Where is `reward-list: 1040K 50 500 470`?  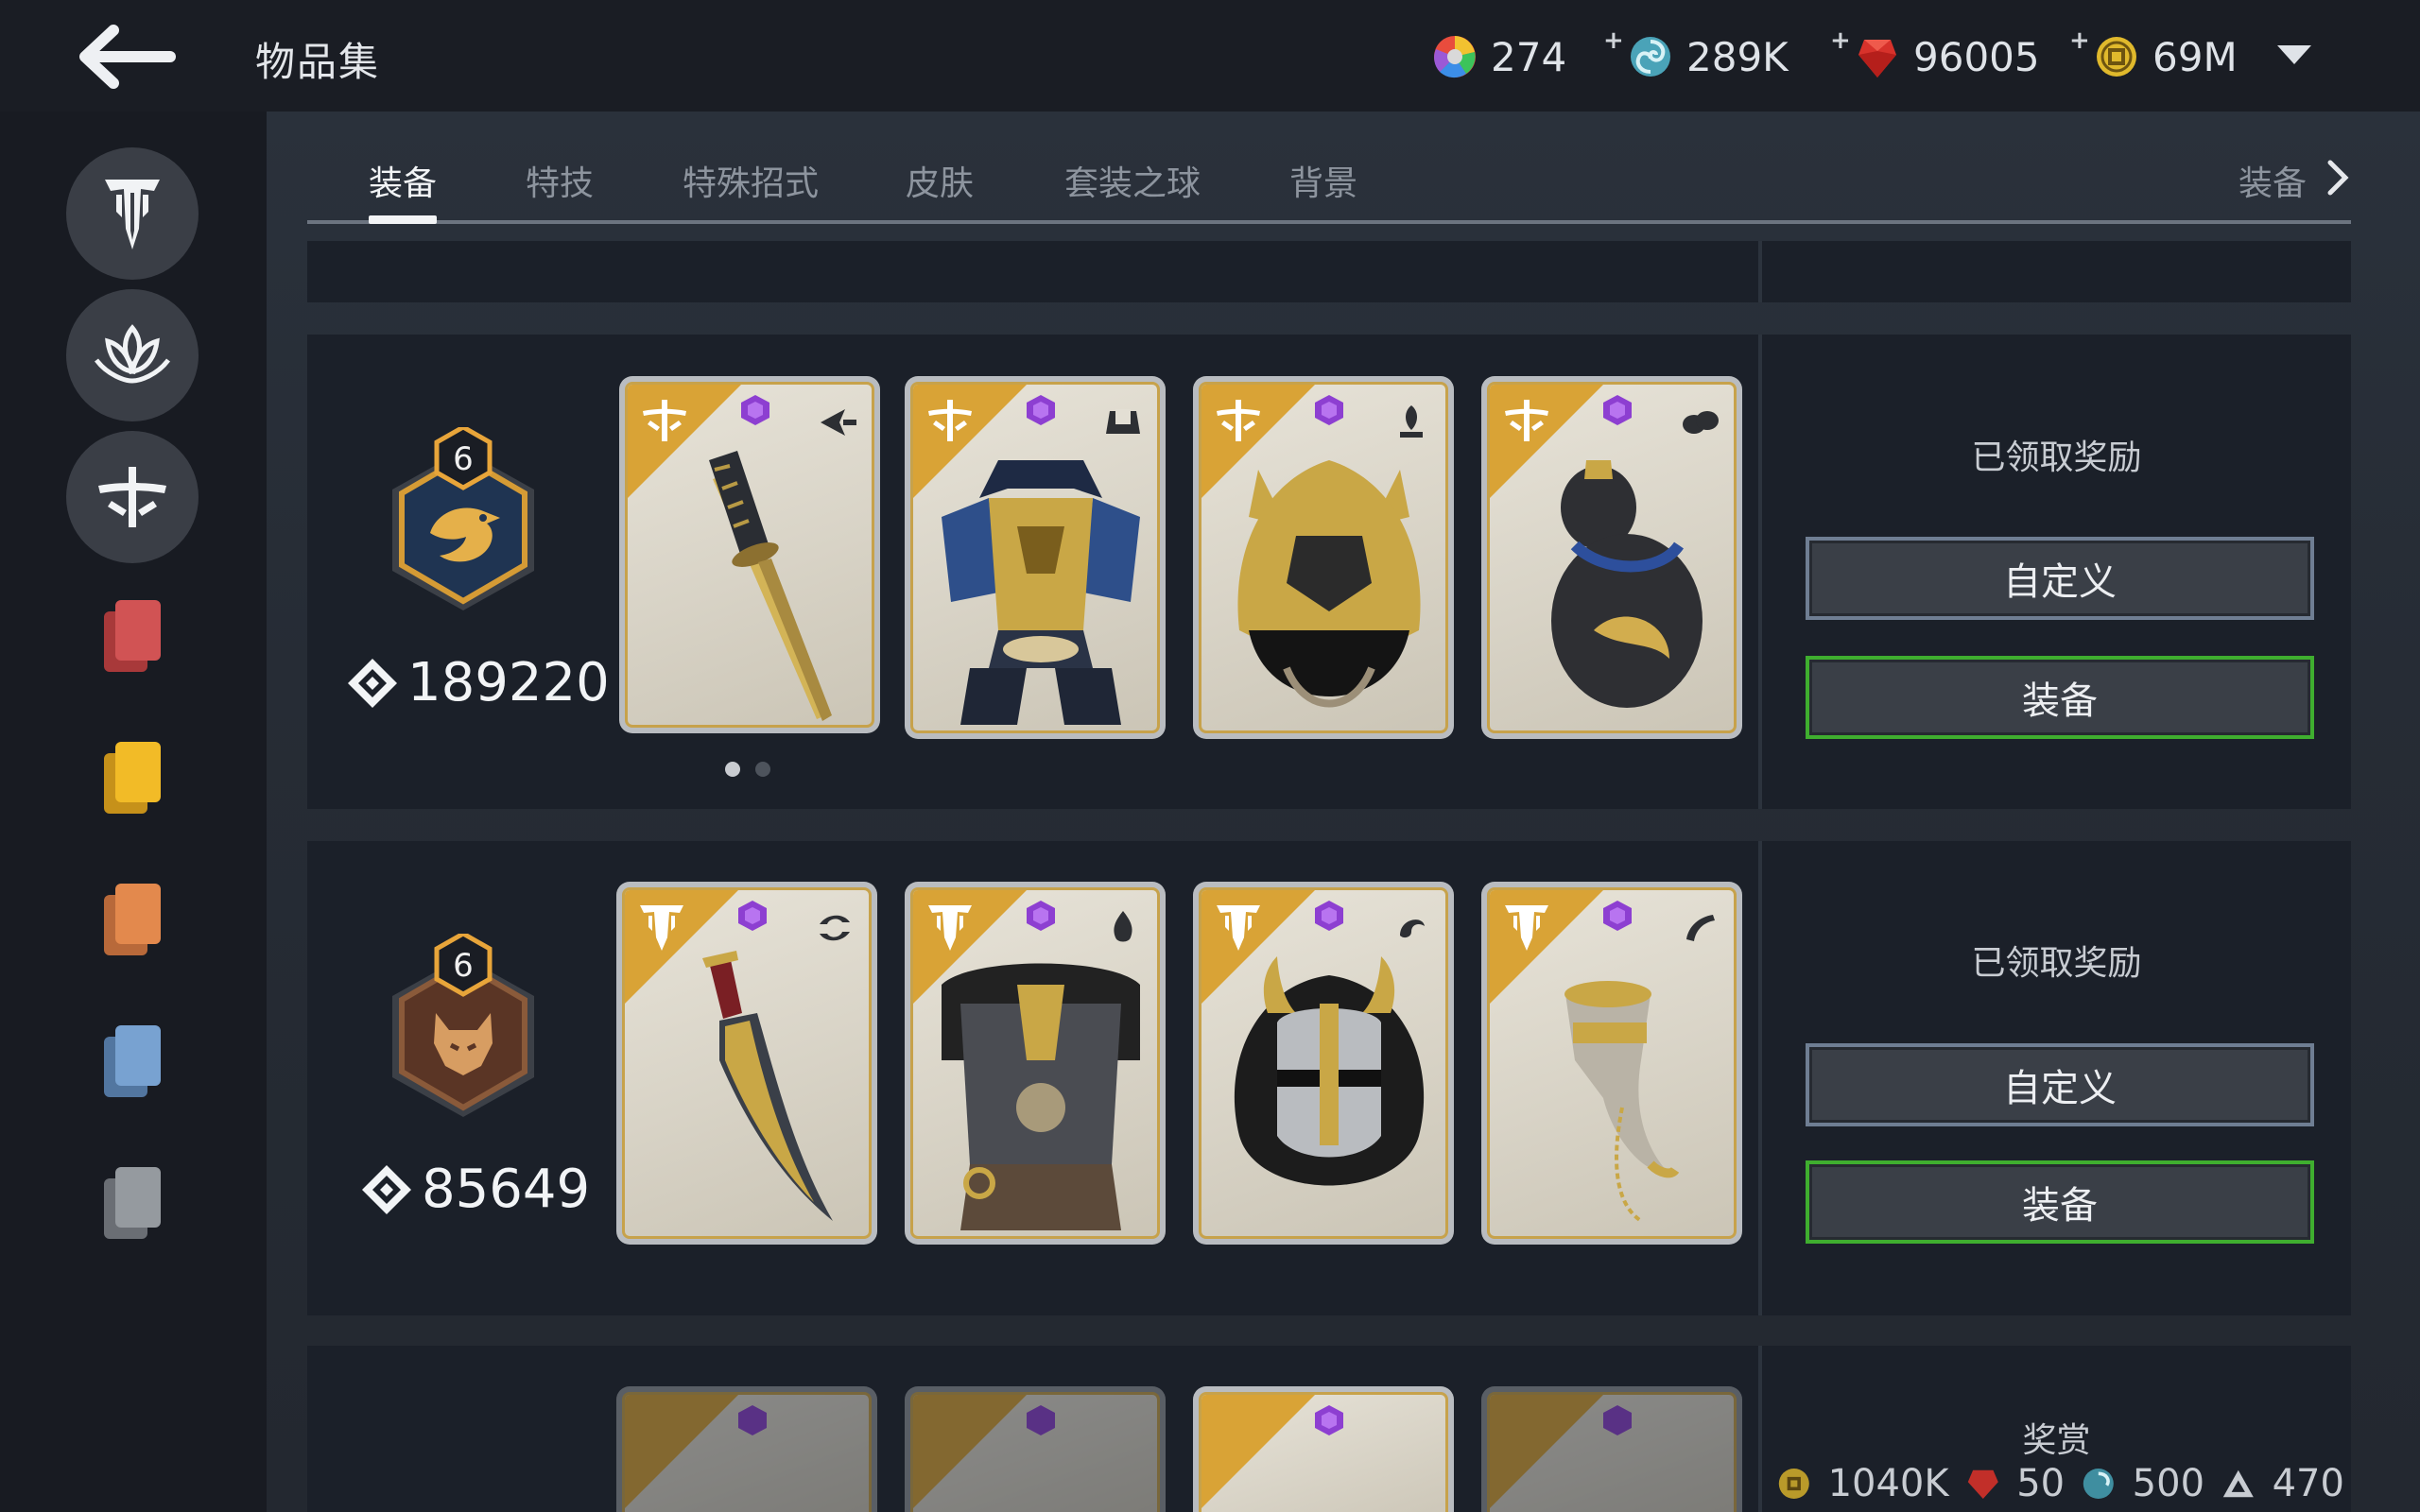
reward-list: 1040K 50 500 470 is located at coordinates (2060, 1483).